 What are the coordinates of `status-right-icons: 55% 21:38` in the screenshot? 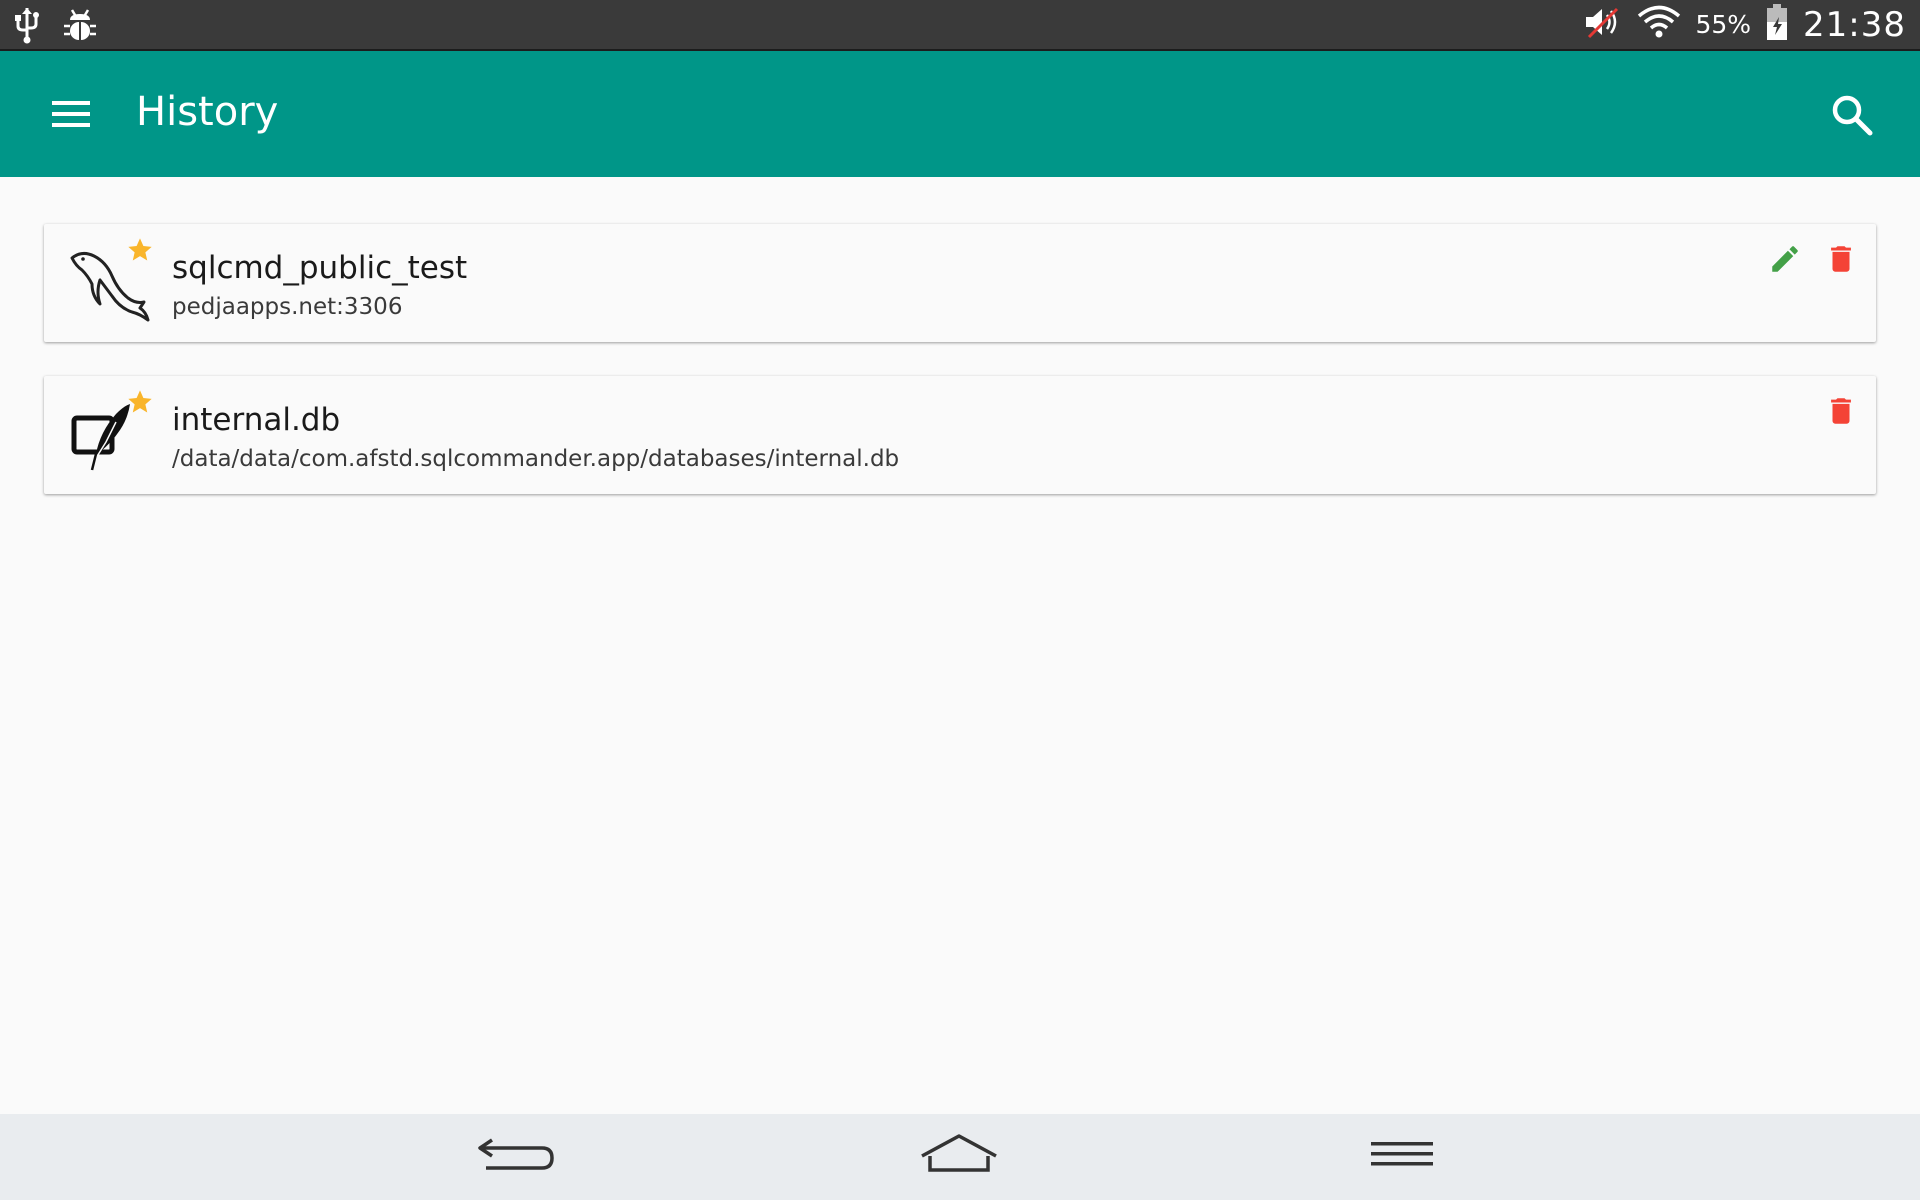 It's located at (1744, 24).